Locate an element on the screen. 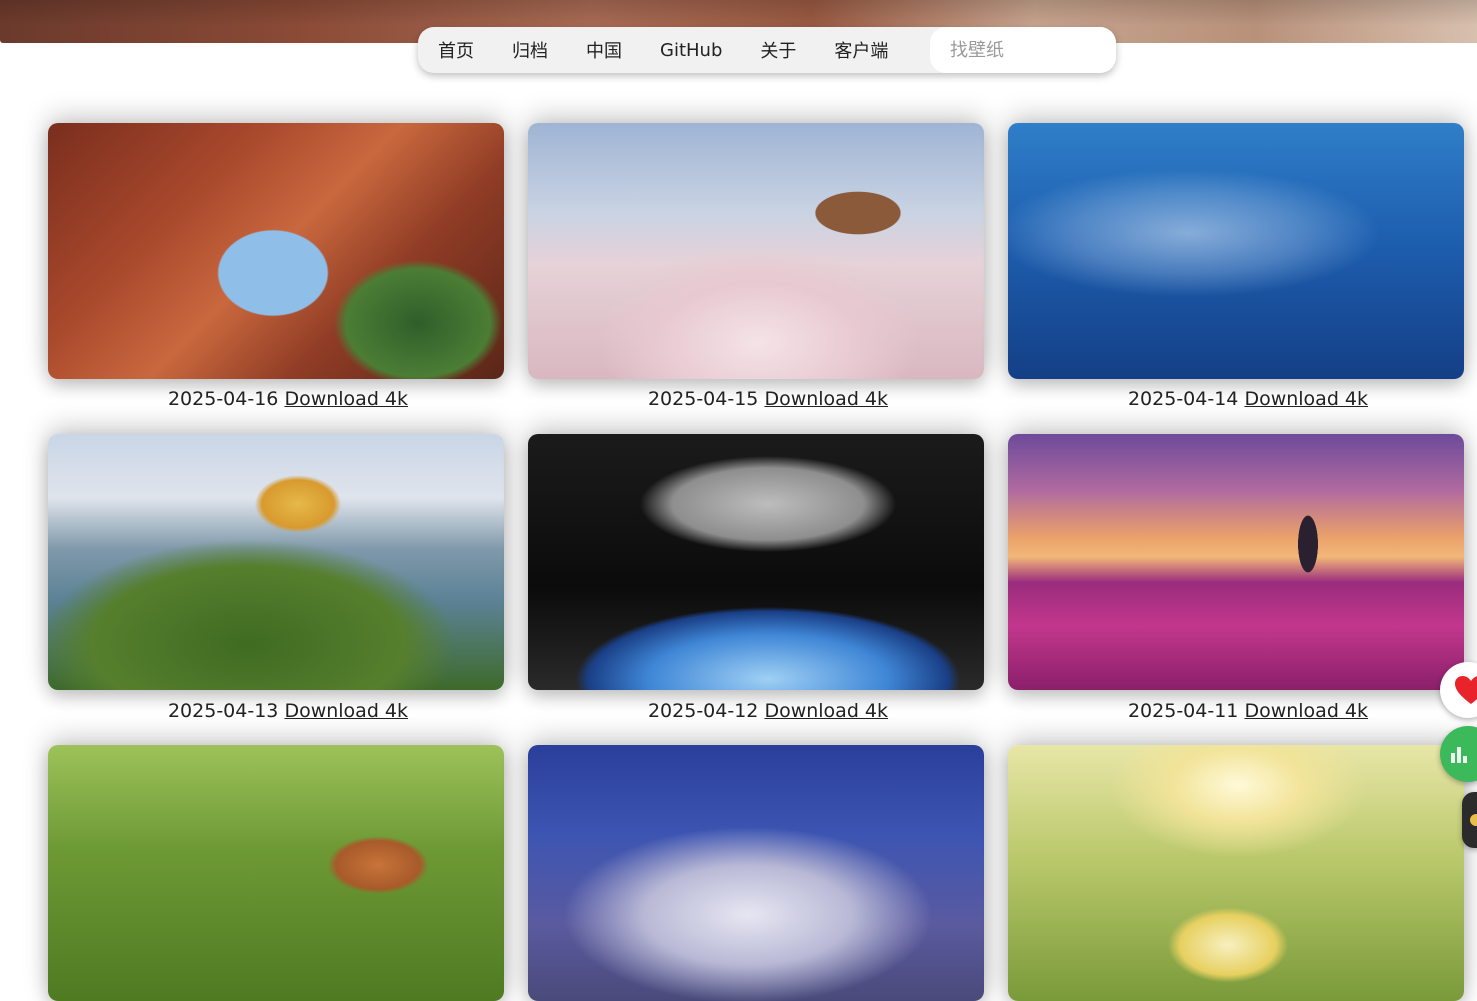  top-navigation: 首页 归档 中国 GitHub 关于 客户端 is located at coordinates (767, 50).